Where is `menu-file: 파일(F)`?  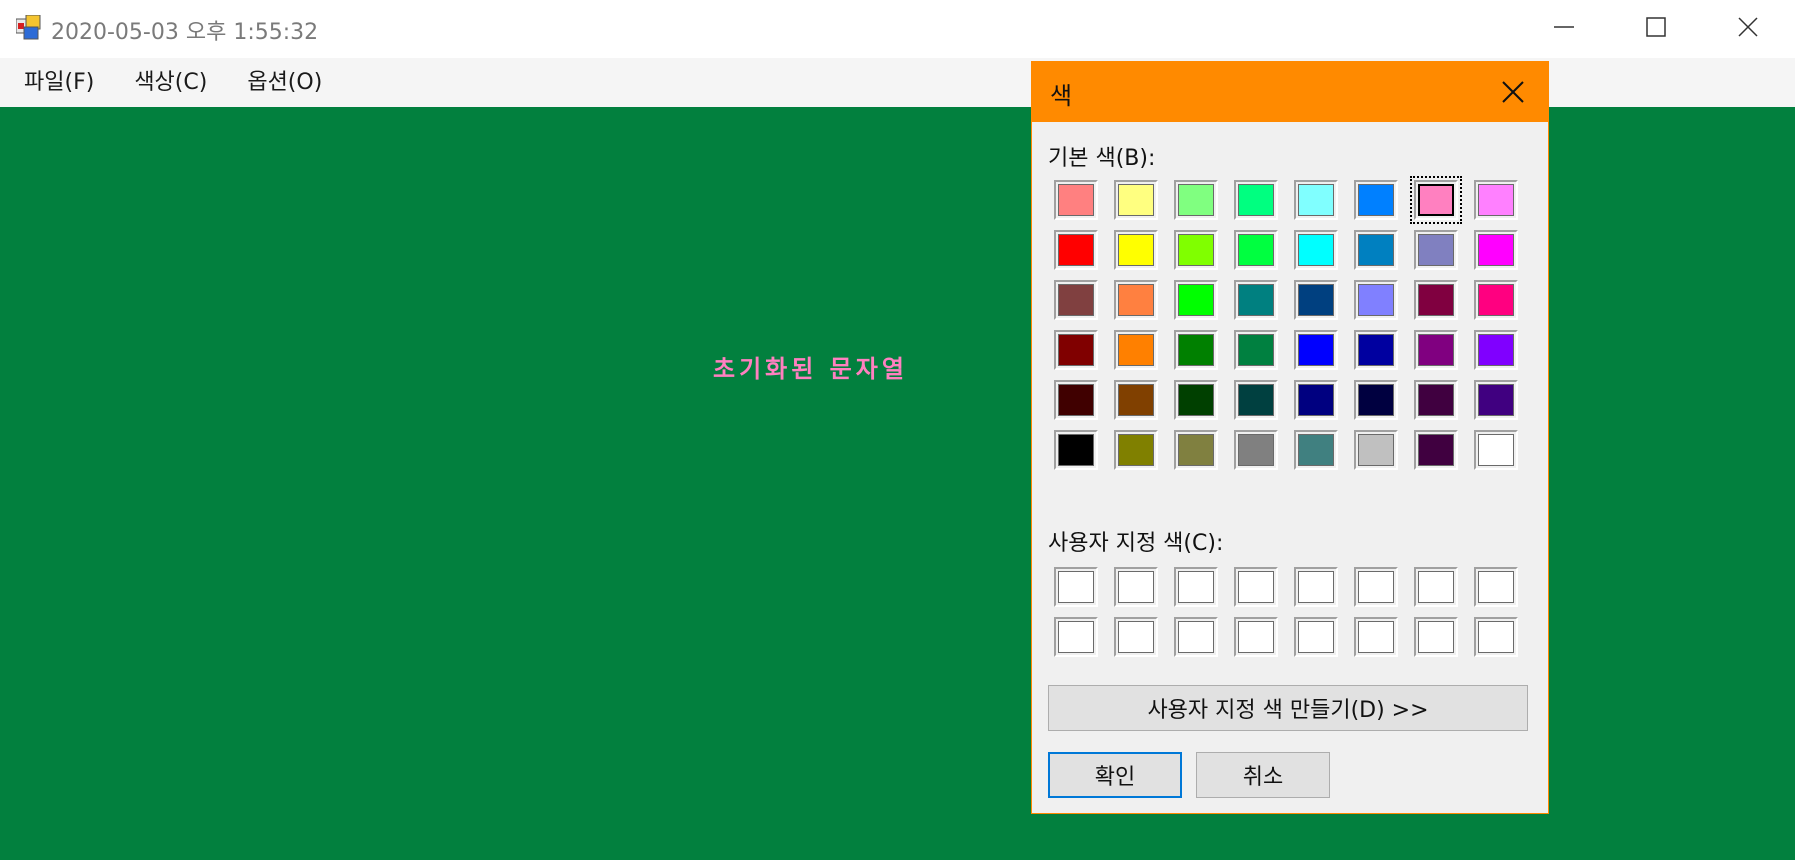
menu-file: 파일(F) is located at coordinates (57, 82).